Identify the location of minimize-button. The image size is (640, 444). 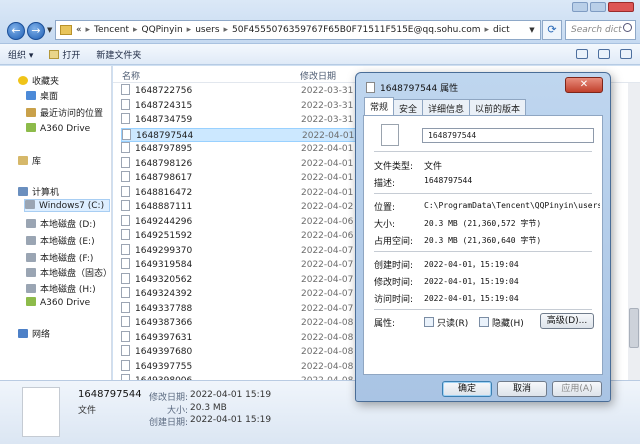
(580, 7).